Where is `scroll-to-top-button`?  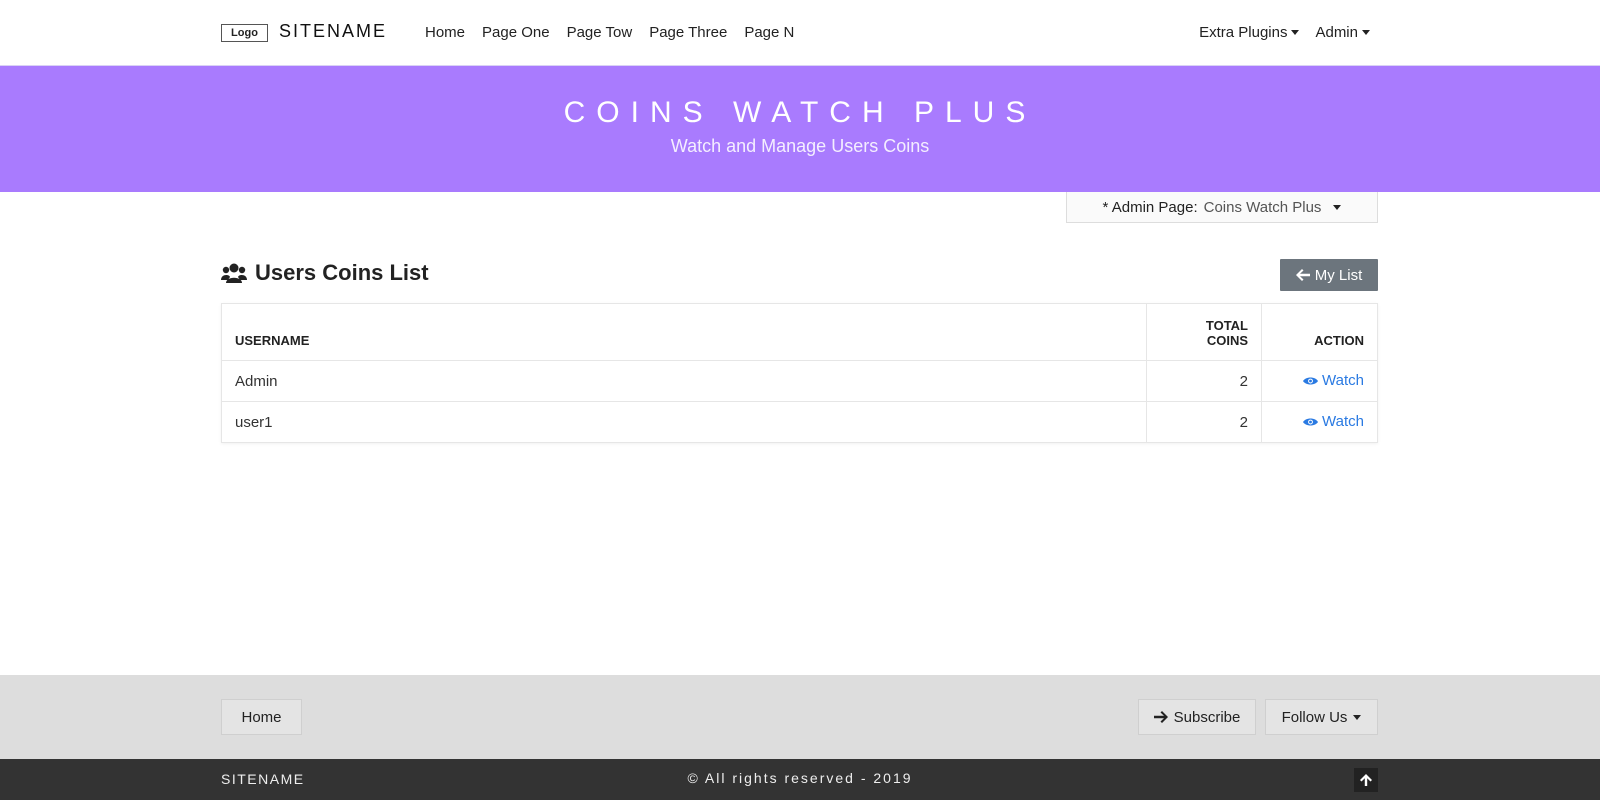
scroll-to-top-button is located at coordinates (1366, 780).